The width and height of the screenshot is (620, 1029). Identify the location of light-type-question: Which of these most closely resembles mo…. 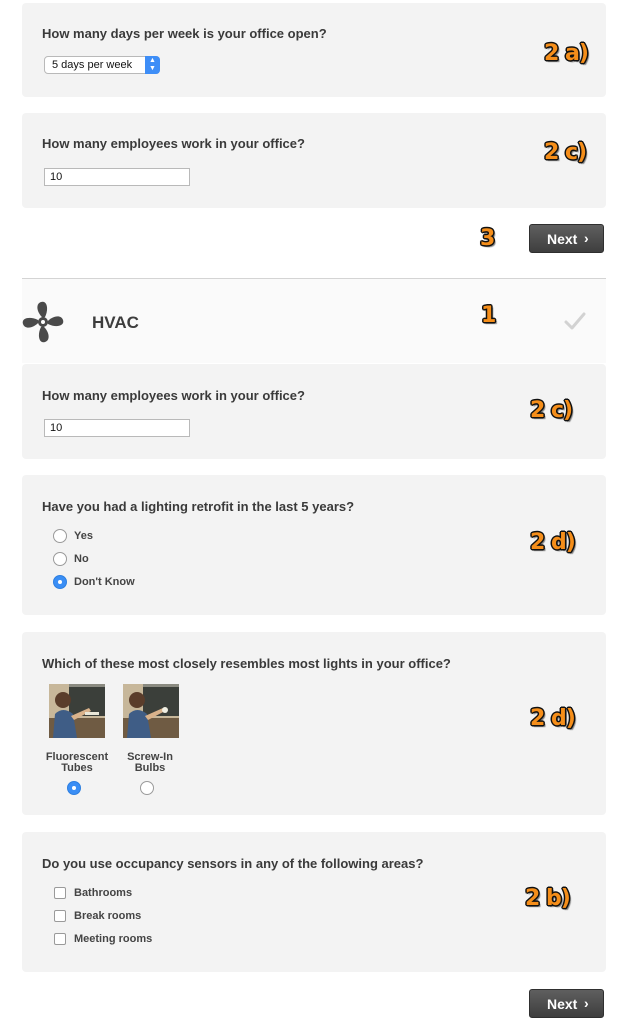
(246, 663).